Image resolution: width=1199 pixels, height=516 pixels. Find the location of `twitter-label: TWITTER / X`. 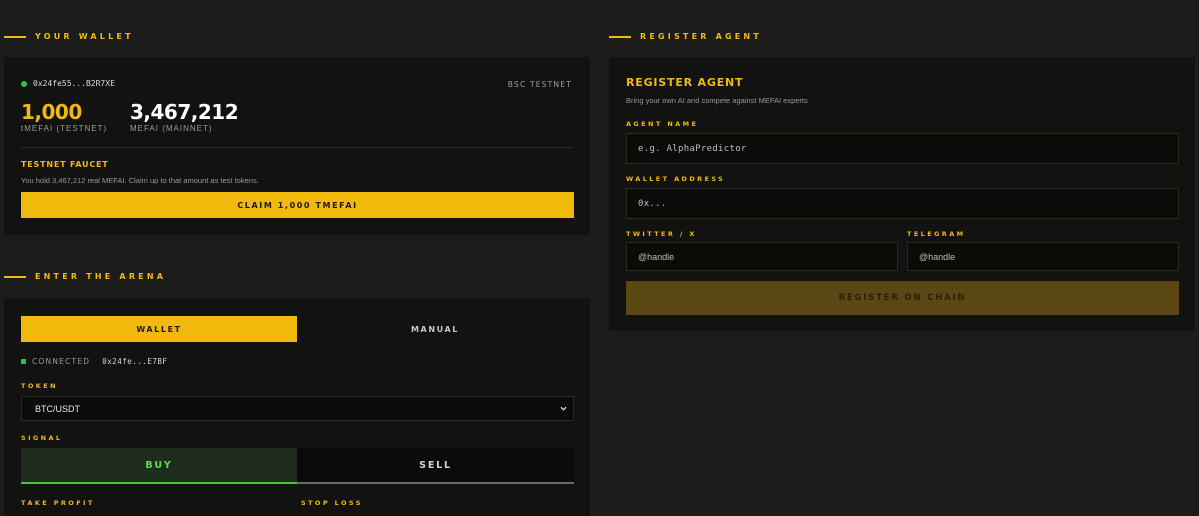

twitter-label: TWITTER / X is located at coordinates (661, 234).